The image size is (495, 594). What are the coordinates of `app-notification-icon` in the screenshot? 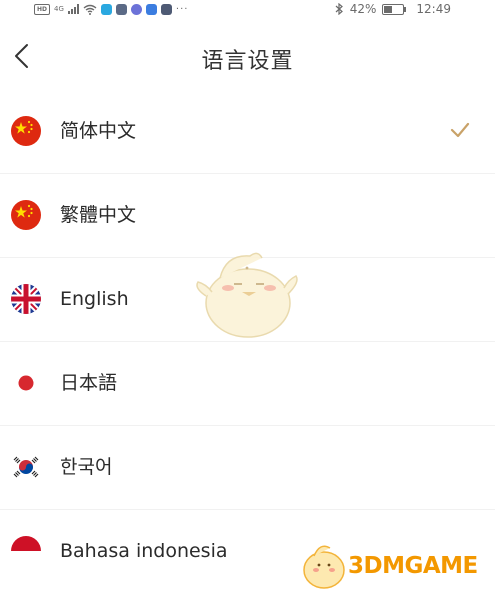 It's located at (106, 9).